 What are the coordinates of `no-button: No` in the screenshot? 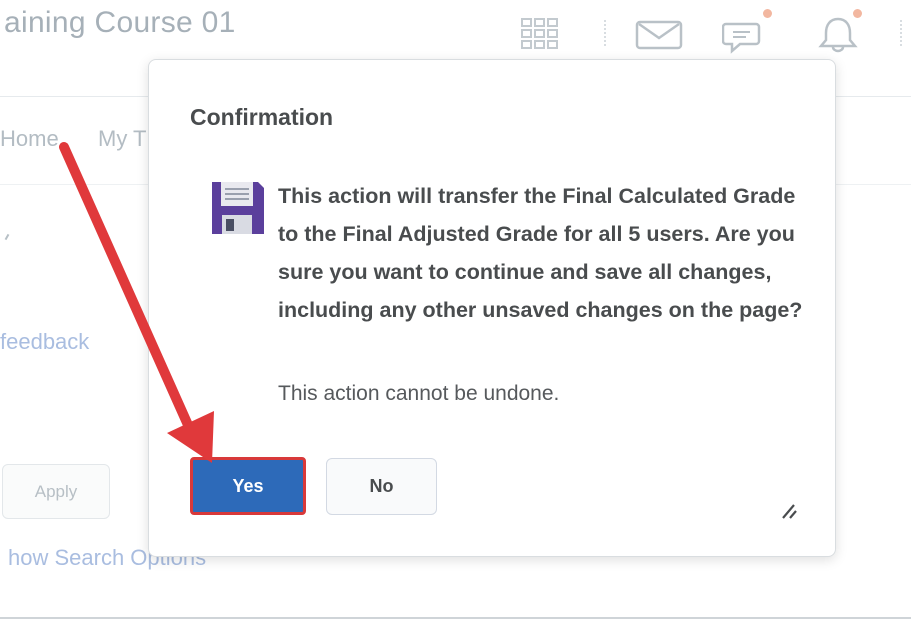 It's located at (381, 486).